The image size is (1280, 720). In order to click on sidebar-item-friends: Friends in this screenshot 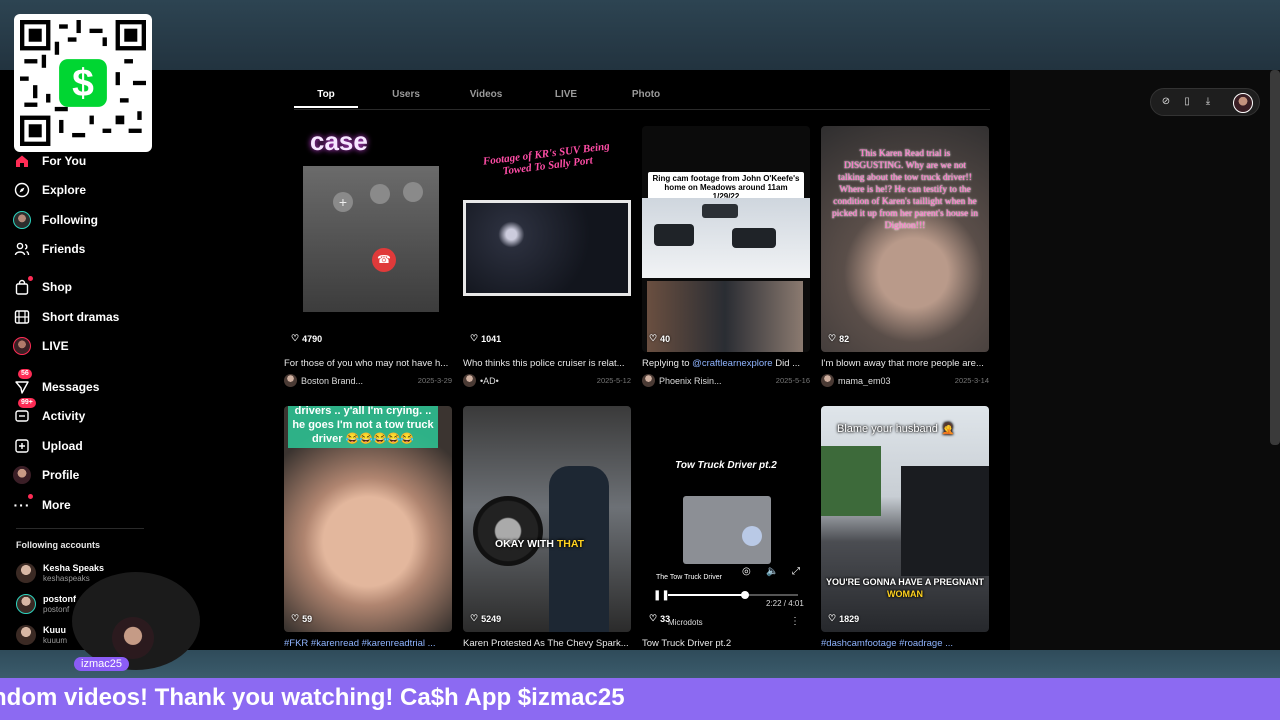, I will do `click(48, 249)`.